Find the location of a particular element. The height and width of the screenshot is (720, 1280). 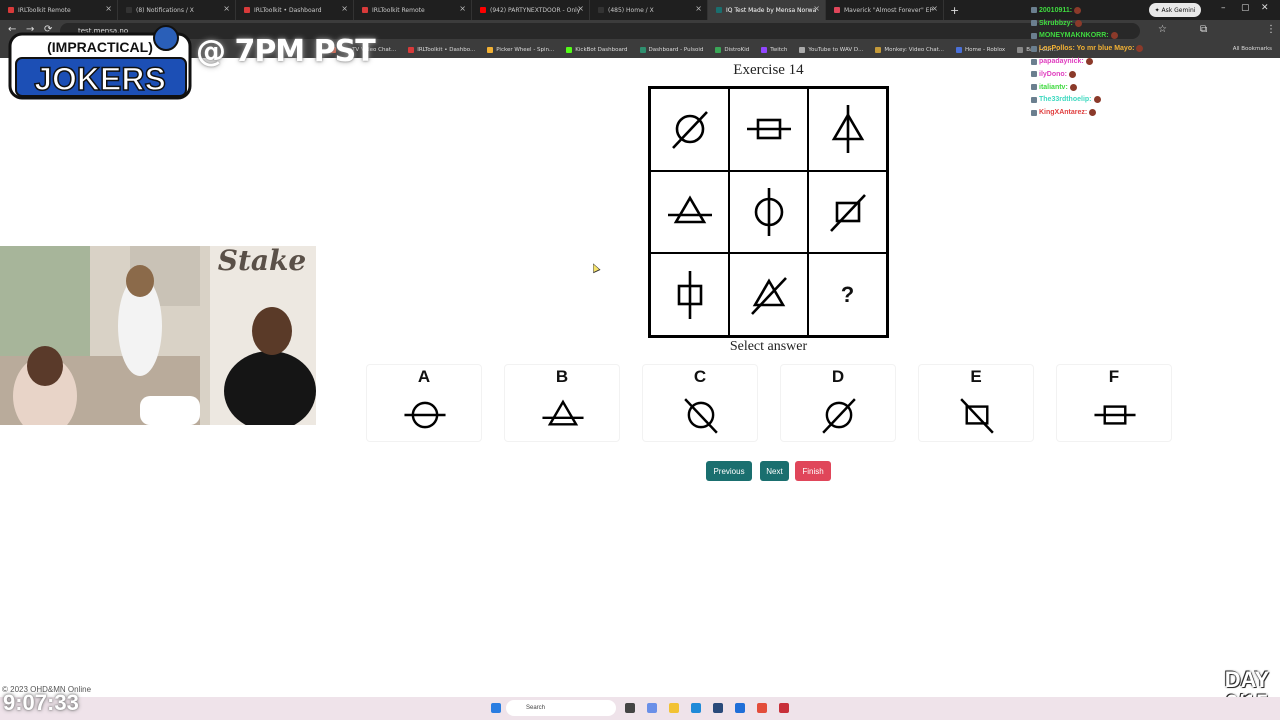

mail-icon is located at coordinates (740, 708).